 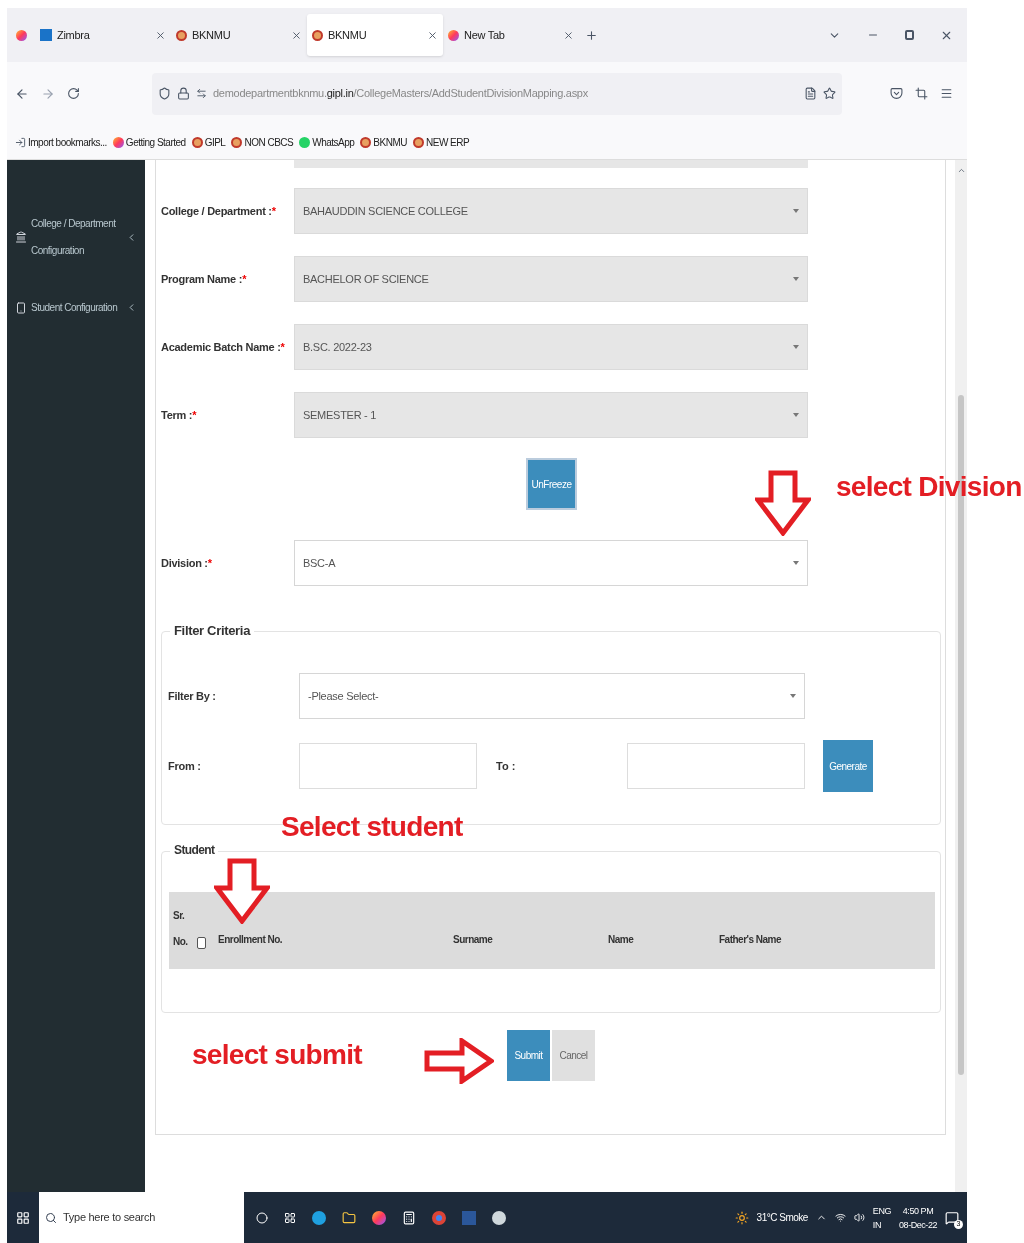 I want to click on permissions-icon, so click(x=201, y=93).